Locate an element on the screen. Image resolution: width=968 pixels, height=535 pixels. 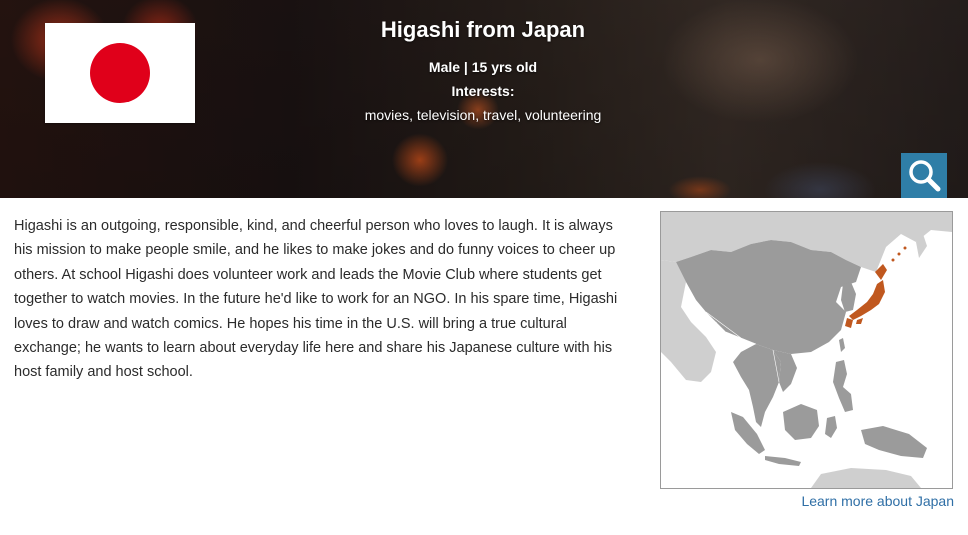
japan-flag-icon is located at coordinates (120, 73).